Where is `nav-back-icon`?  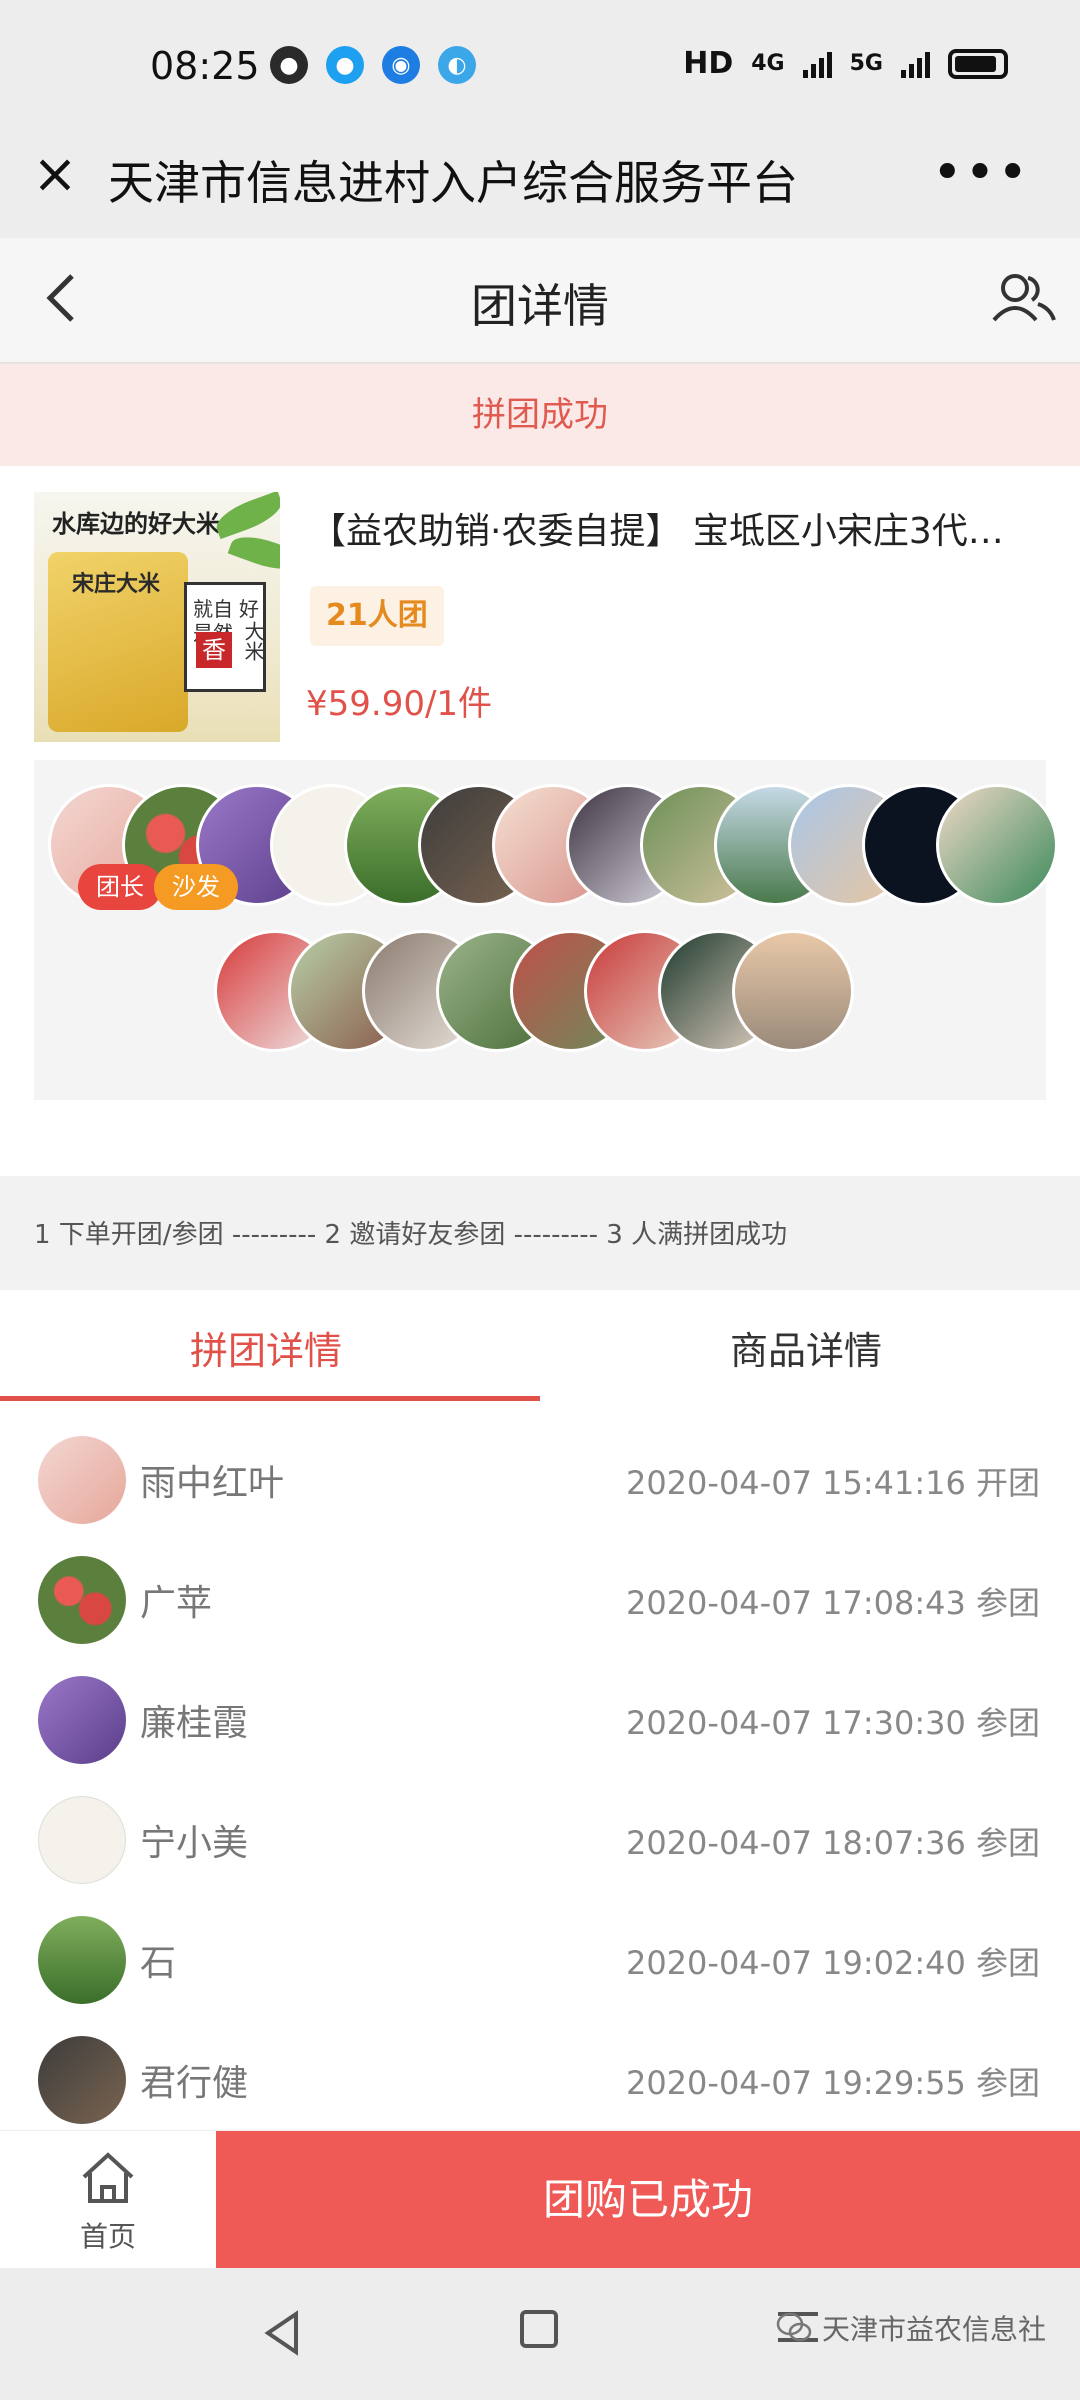
nav-back-icon is located at coordinates (283, 2333).